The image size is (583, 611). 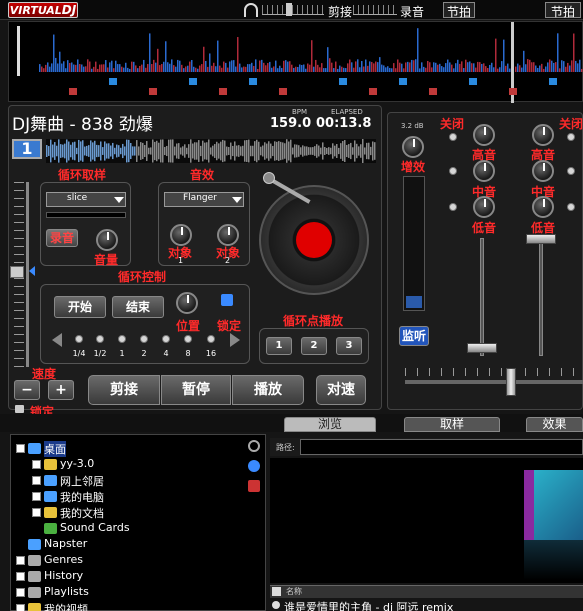 What do you see at coordinates (349, 346) in the screenshot?
I see `cue-button-3: 3` at bounding box center [349, 346].